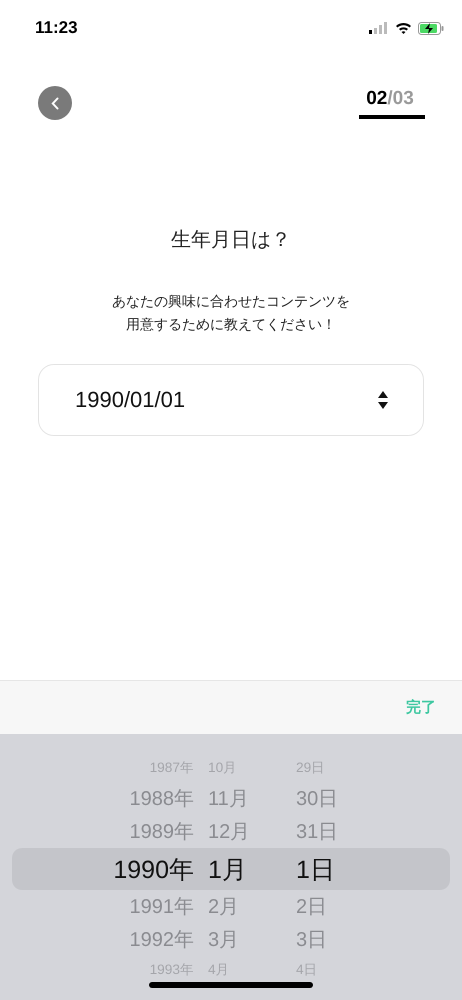 The image size is (462, 1000). Describe the element at coordinates (379, 28) in the screenshot. I see `signal-icon` at that location.